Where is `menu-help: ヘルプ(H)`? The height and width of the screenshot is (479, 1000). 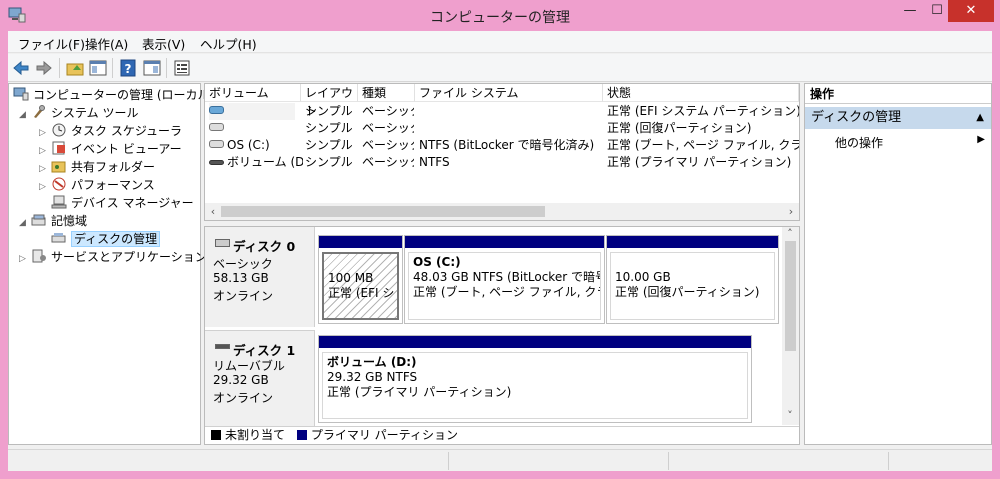 menu-help: ヘルプ(H) is located at coordinates (228, 43).